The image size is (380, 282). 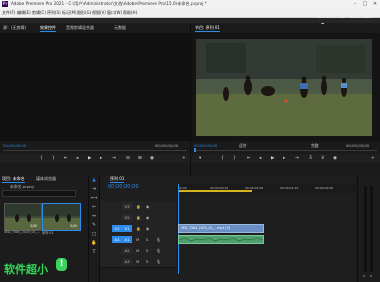 I want to click on track-select-tool-icon: ⇥, so click(x=94, y=190).